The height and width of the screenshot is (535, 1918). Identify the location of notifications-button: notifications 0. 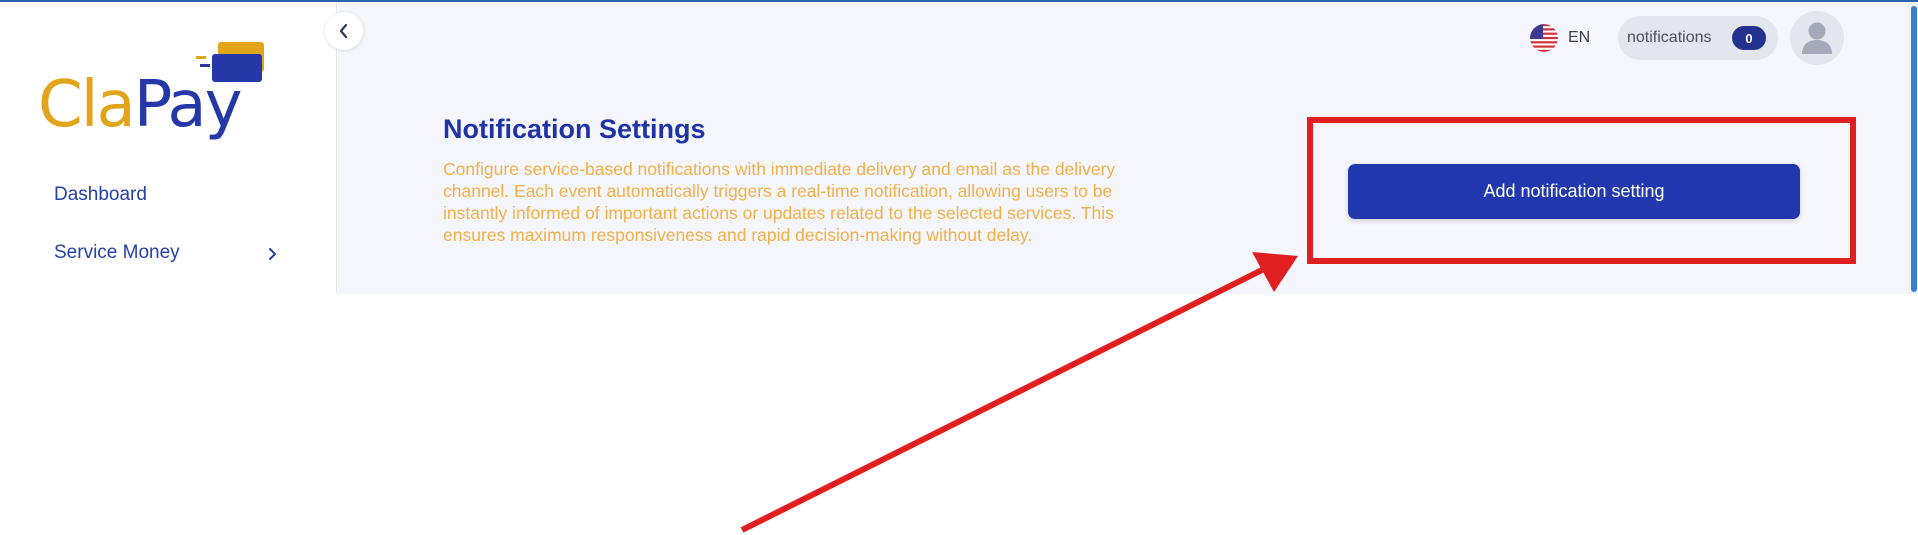
(1698, 38).